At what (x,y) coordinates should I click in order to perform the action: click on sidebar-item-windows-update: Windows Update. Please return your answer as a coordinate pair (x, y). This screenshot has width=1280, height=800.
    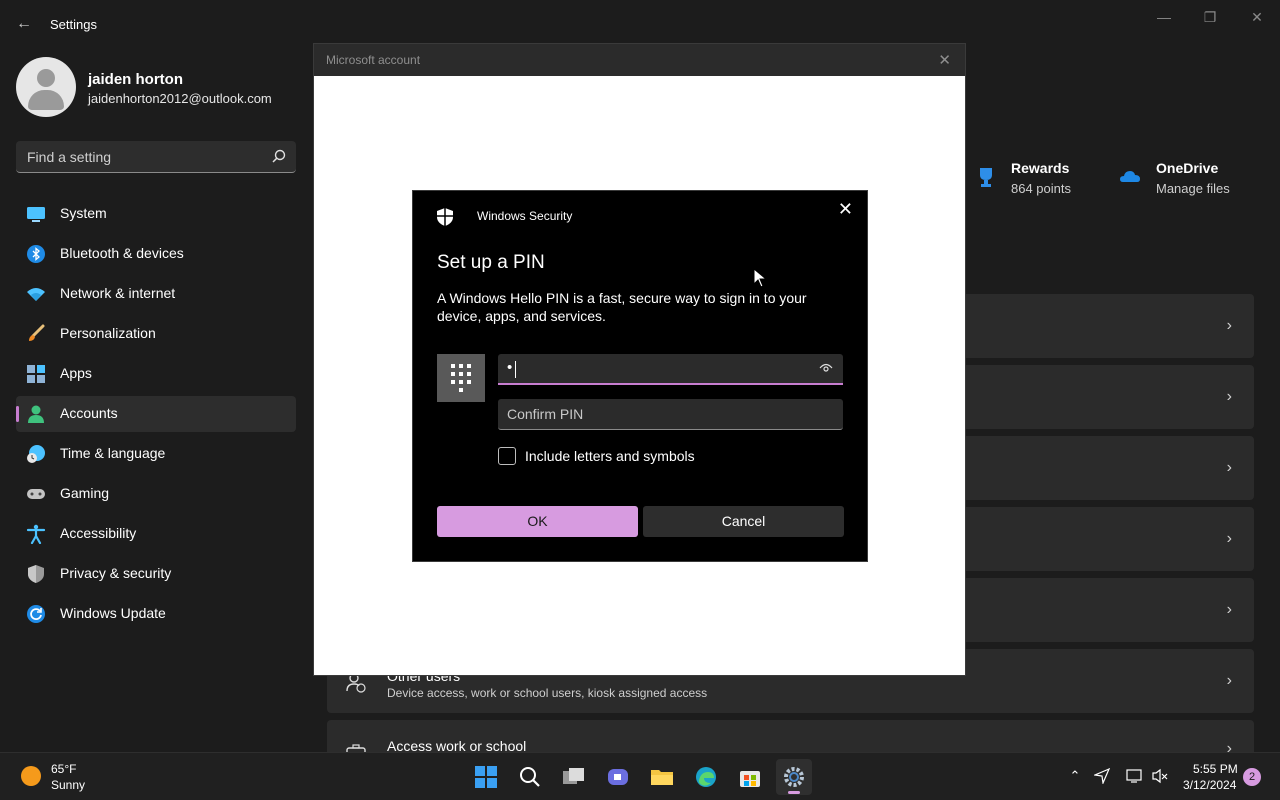
    Looking at the image, I should click on (156, 614).